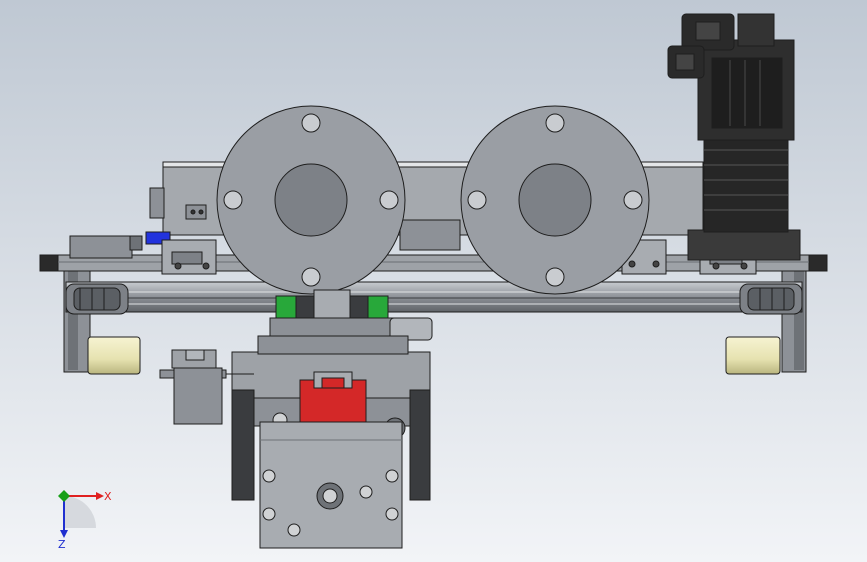 The width and height of the screenshot is (867, 562). What do you see at coordinates (189, 257) in the screenshot?
I see `left-clamp-bracket` at bounding box center [189, 257].